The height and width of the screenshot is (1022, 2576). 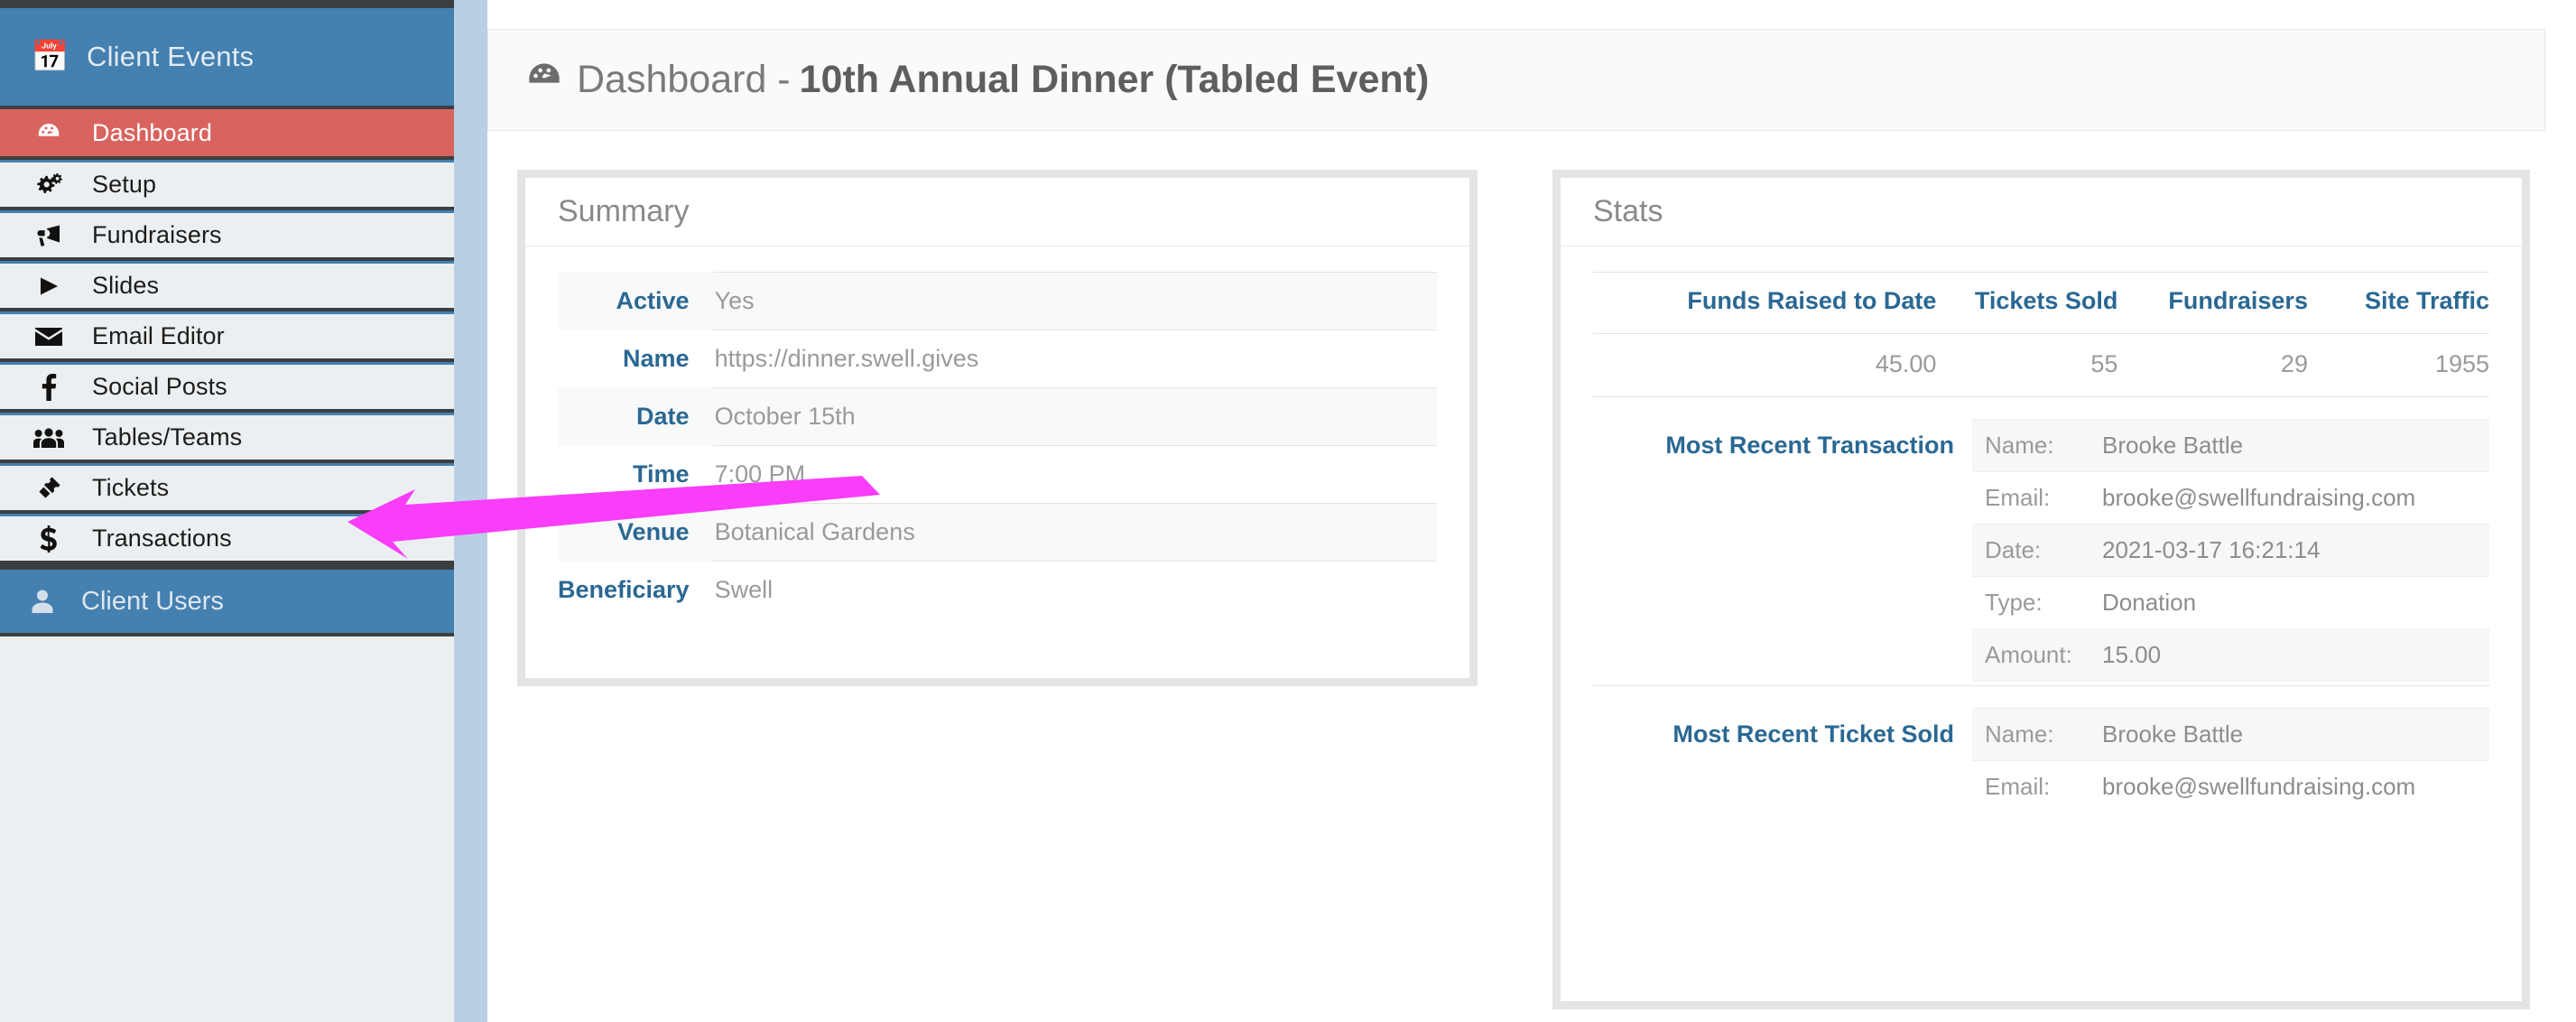 What do you see at coordinates (49, 235) in the screenshot?
I see `megaphone-icon` at bounding box center [49, 235].